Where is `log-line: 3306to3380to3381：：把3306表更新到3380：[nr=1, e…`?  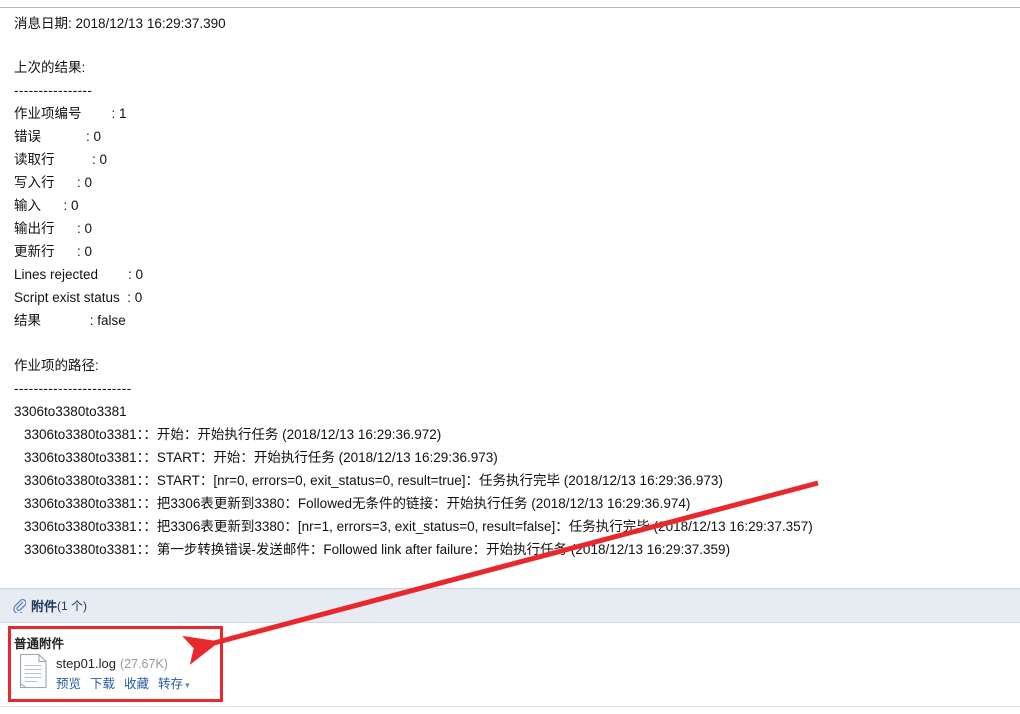
log-line: 3306to3380to3381：：把3306表更新到3380：[nr=1, e… is located at coordinates (418, 526).